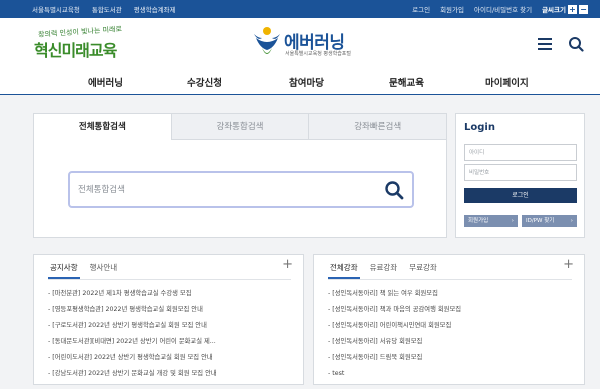 The image size is (600, 389). Describe the element at coordinates (520, 195) in the screenshot. I see `login-button: 로그인` at that location.